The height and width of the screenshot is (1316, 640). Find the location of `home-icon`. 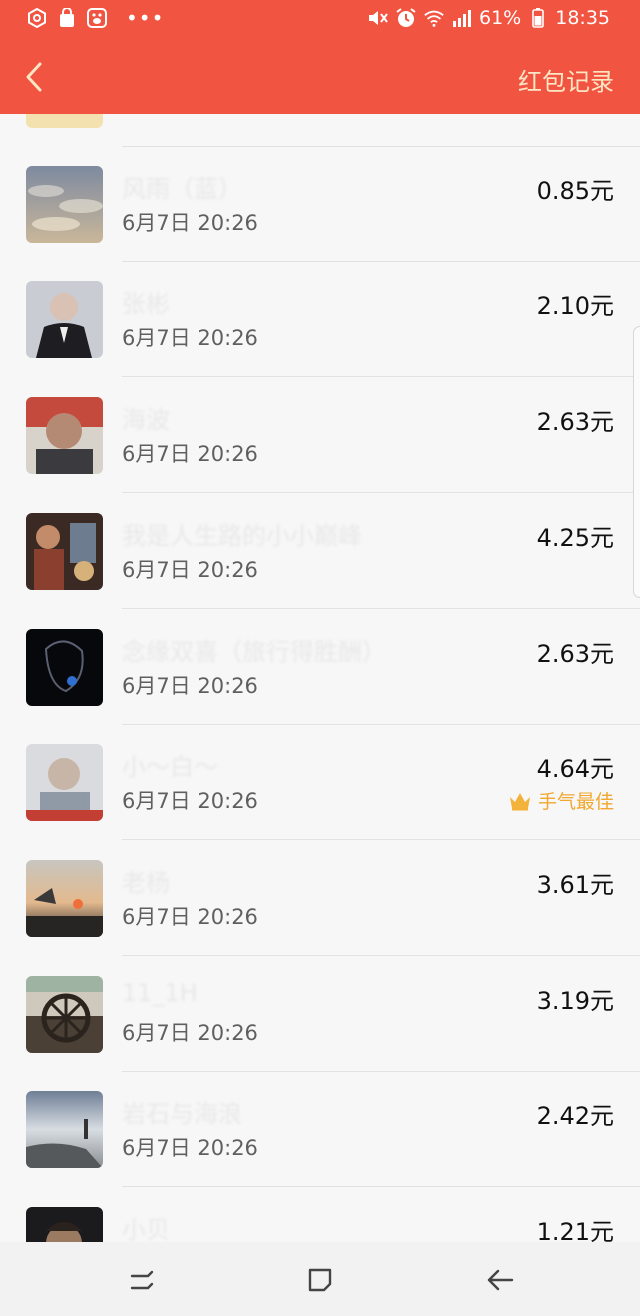

home-icon is located at coordinates (320, 1280).